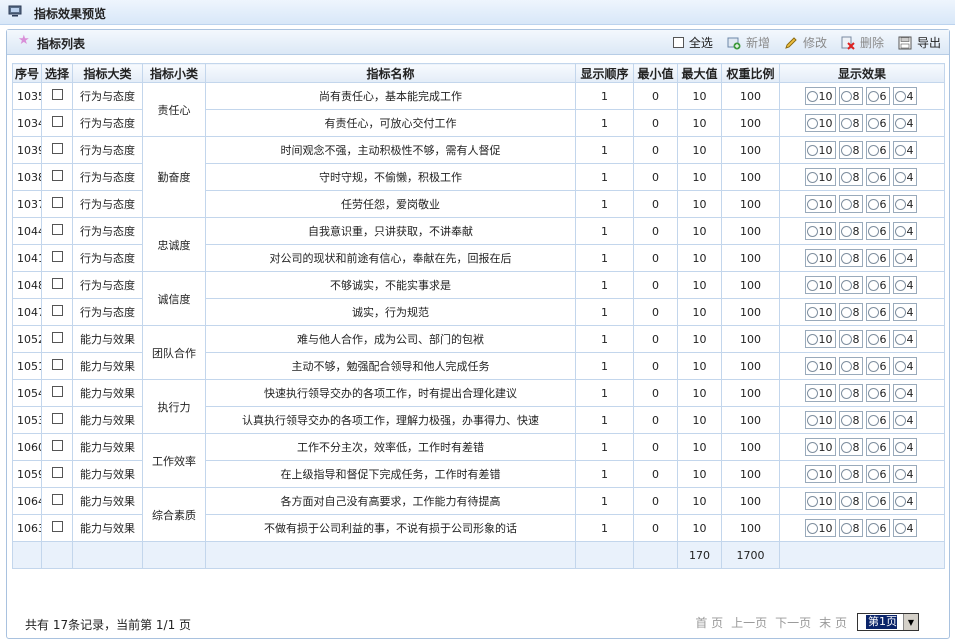 The image size is (955, 643). What do you see at coordinates (709, 622) in the screenshot?
I see `first-page-link: 首 页` at bounding box center [709, 622].